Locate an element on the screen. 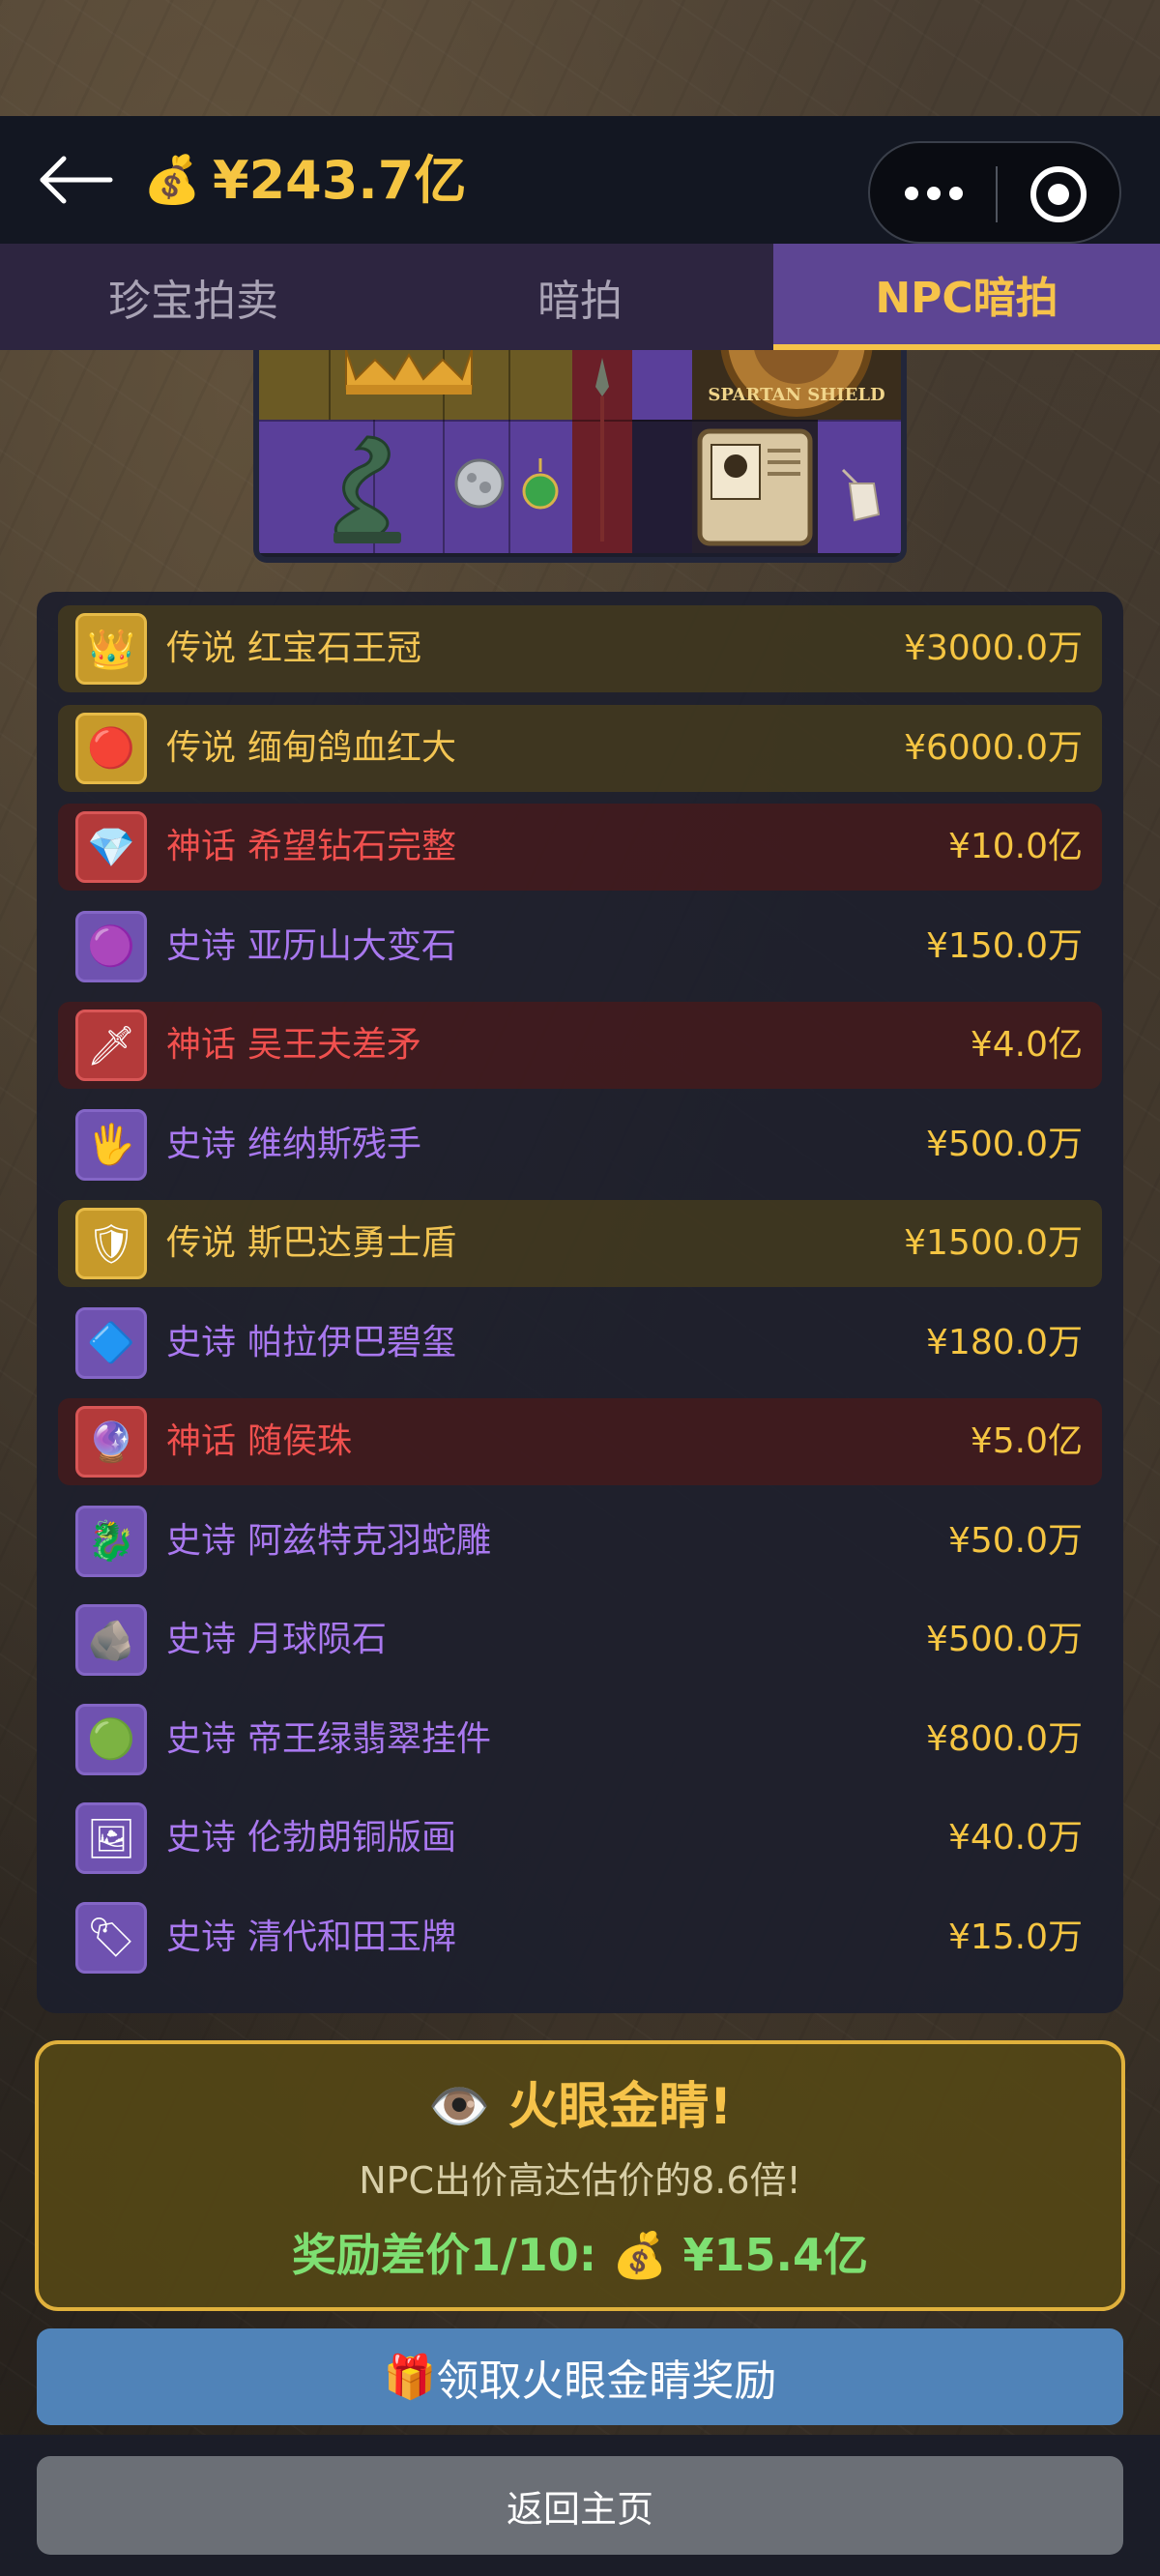 The image size is (1160, 2576). reward-amount-line: 奖励差价1/10: 💰 ¥15.4亿 is located at coordinates (580, 2255).